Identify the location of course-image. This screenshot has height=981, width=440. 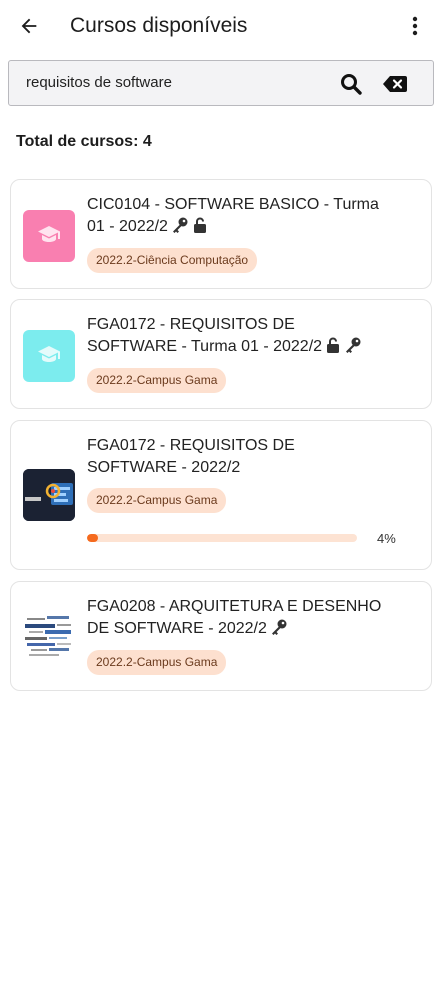
(49, 495).